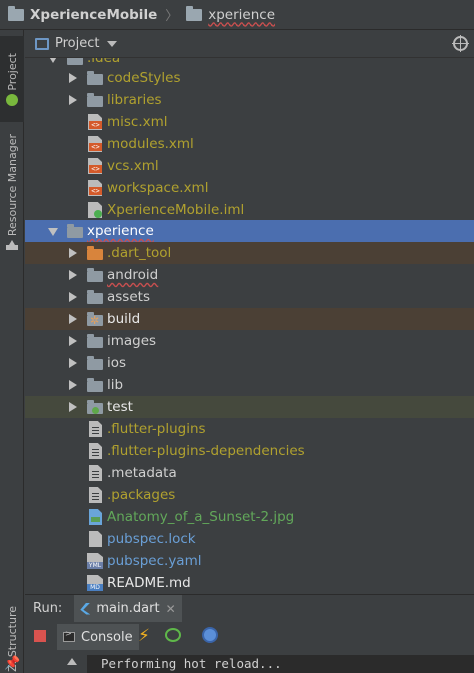  Describe the element at coordinates (95, 539) in the screenshot. I see `lock-file-icon` at that location.